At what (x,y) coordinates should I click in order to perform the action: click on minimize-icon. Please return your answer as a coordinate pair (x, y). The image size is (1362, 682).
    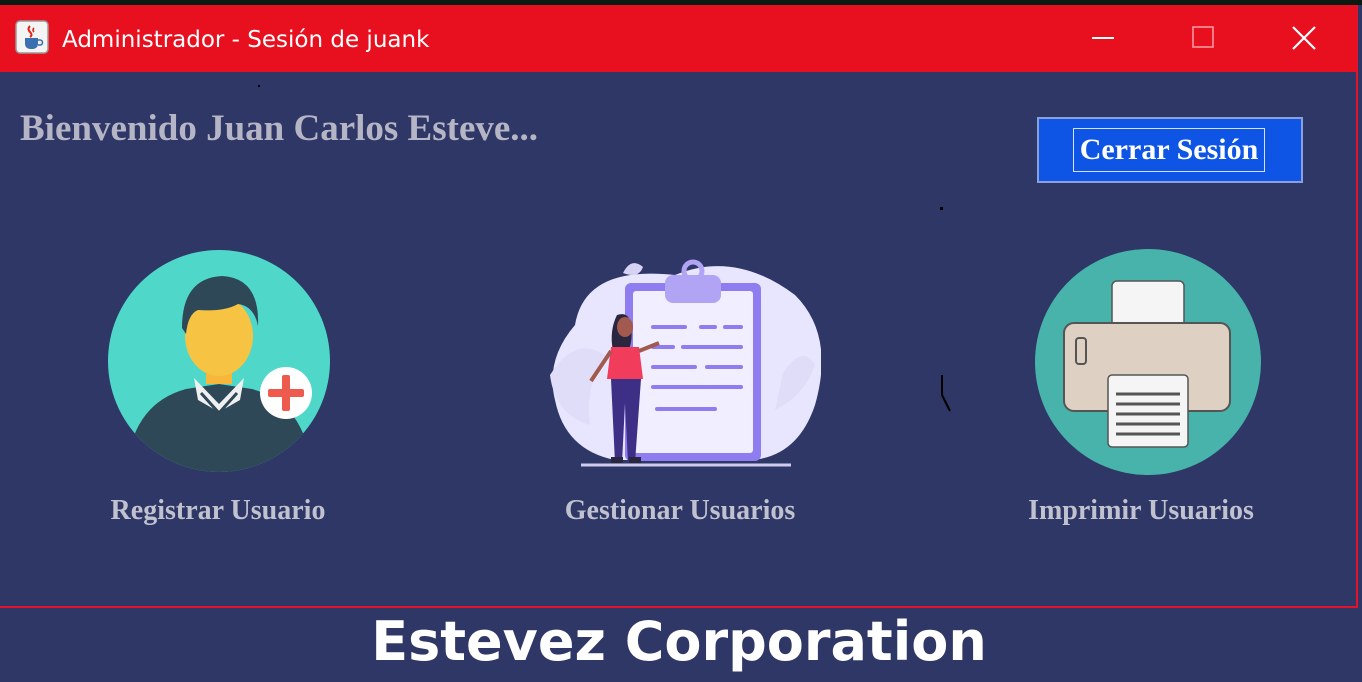
    Looking at the image, I should click on (1103, 38).